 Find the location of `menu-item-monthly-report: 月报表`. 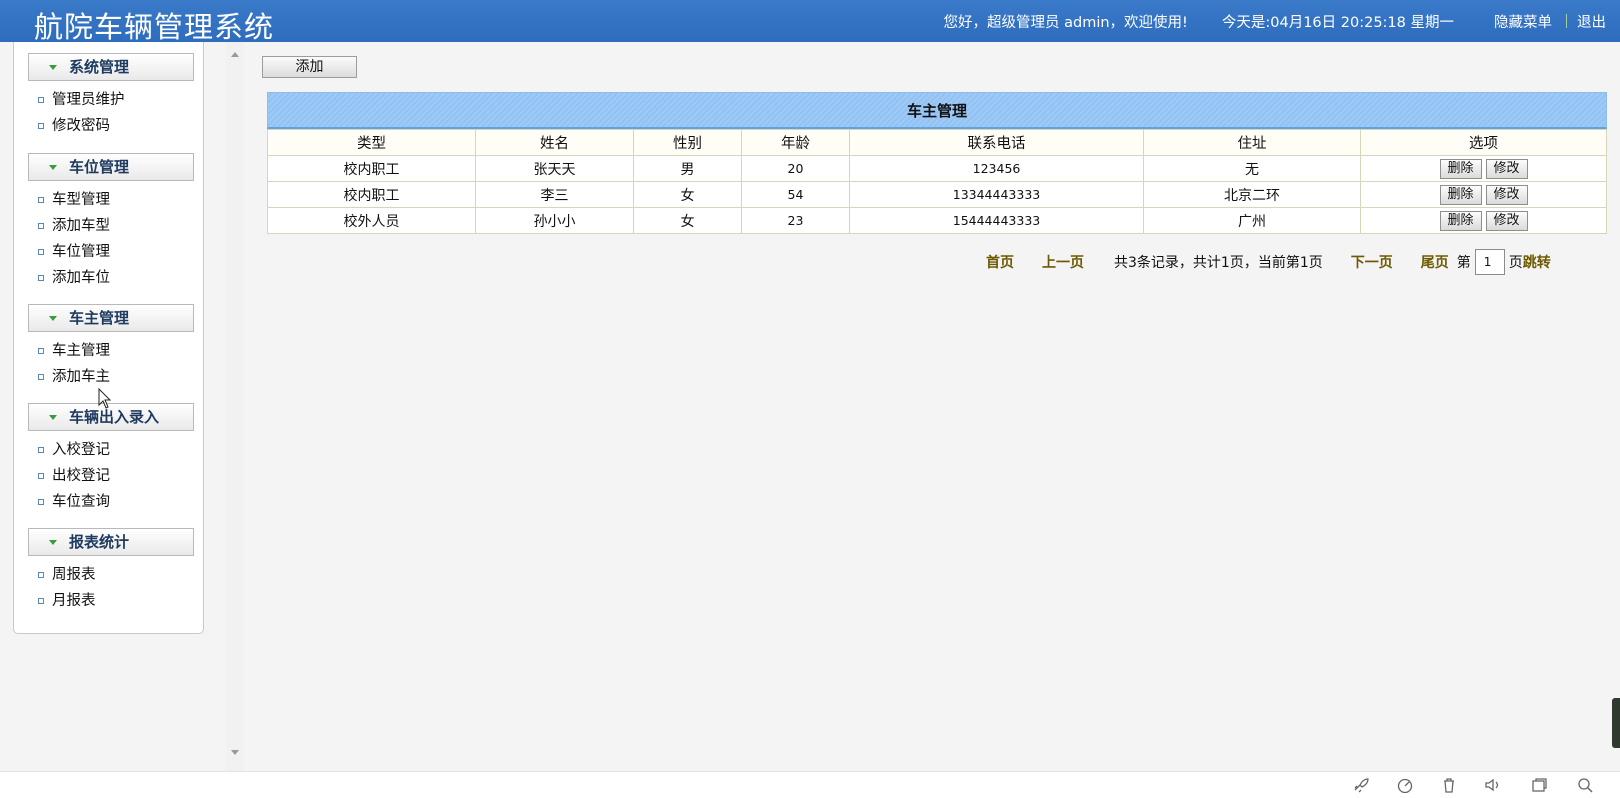

menu-item-monthly-report: 月报表 is located at coordinates (67, 601).